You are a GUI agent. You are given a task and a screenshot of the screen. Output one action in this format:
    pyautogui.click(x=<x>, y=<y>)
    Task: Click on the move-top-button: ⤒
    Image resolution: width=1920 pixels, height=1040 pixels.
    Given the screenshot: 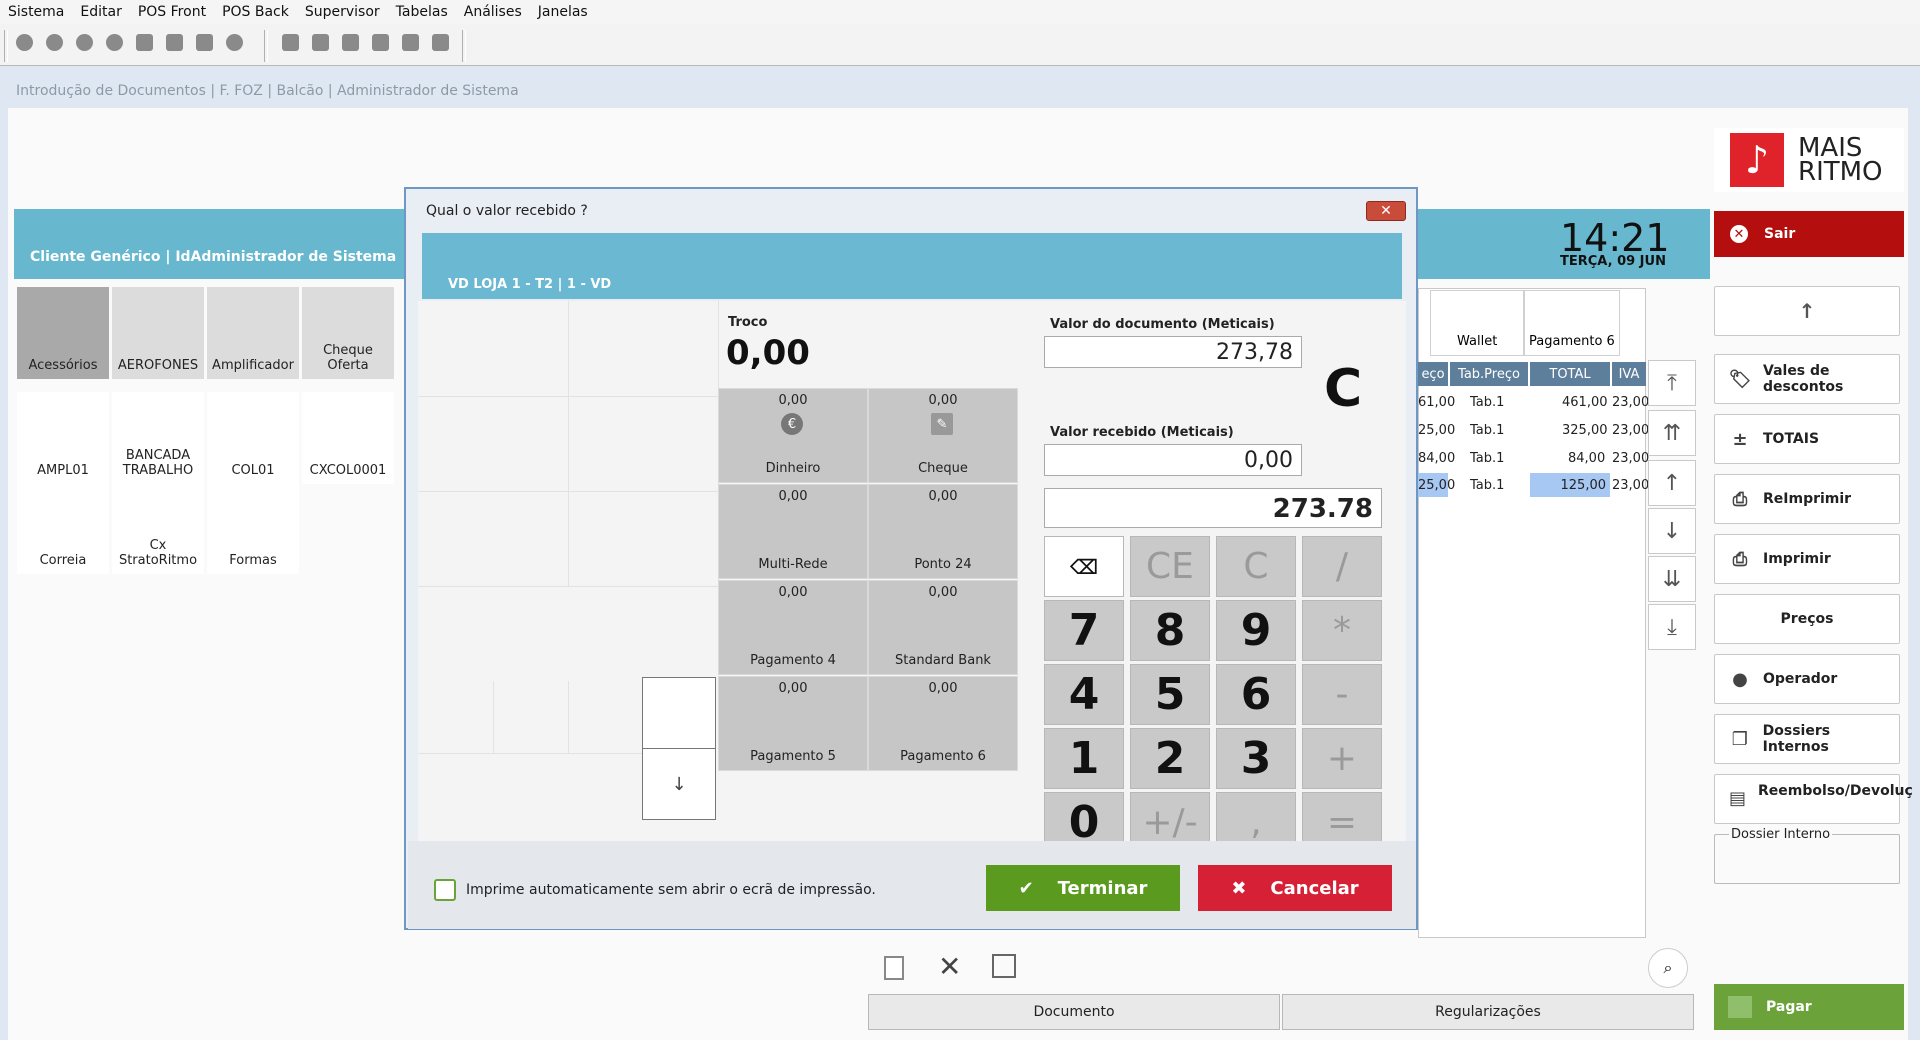 What is the action you would take?
    pyautogui.click(x=1672, y=383)
    